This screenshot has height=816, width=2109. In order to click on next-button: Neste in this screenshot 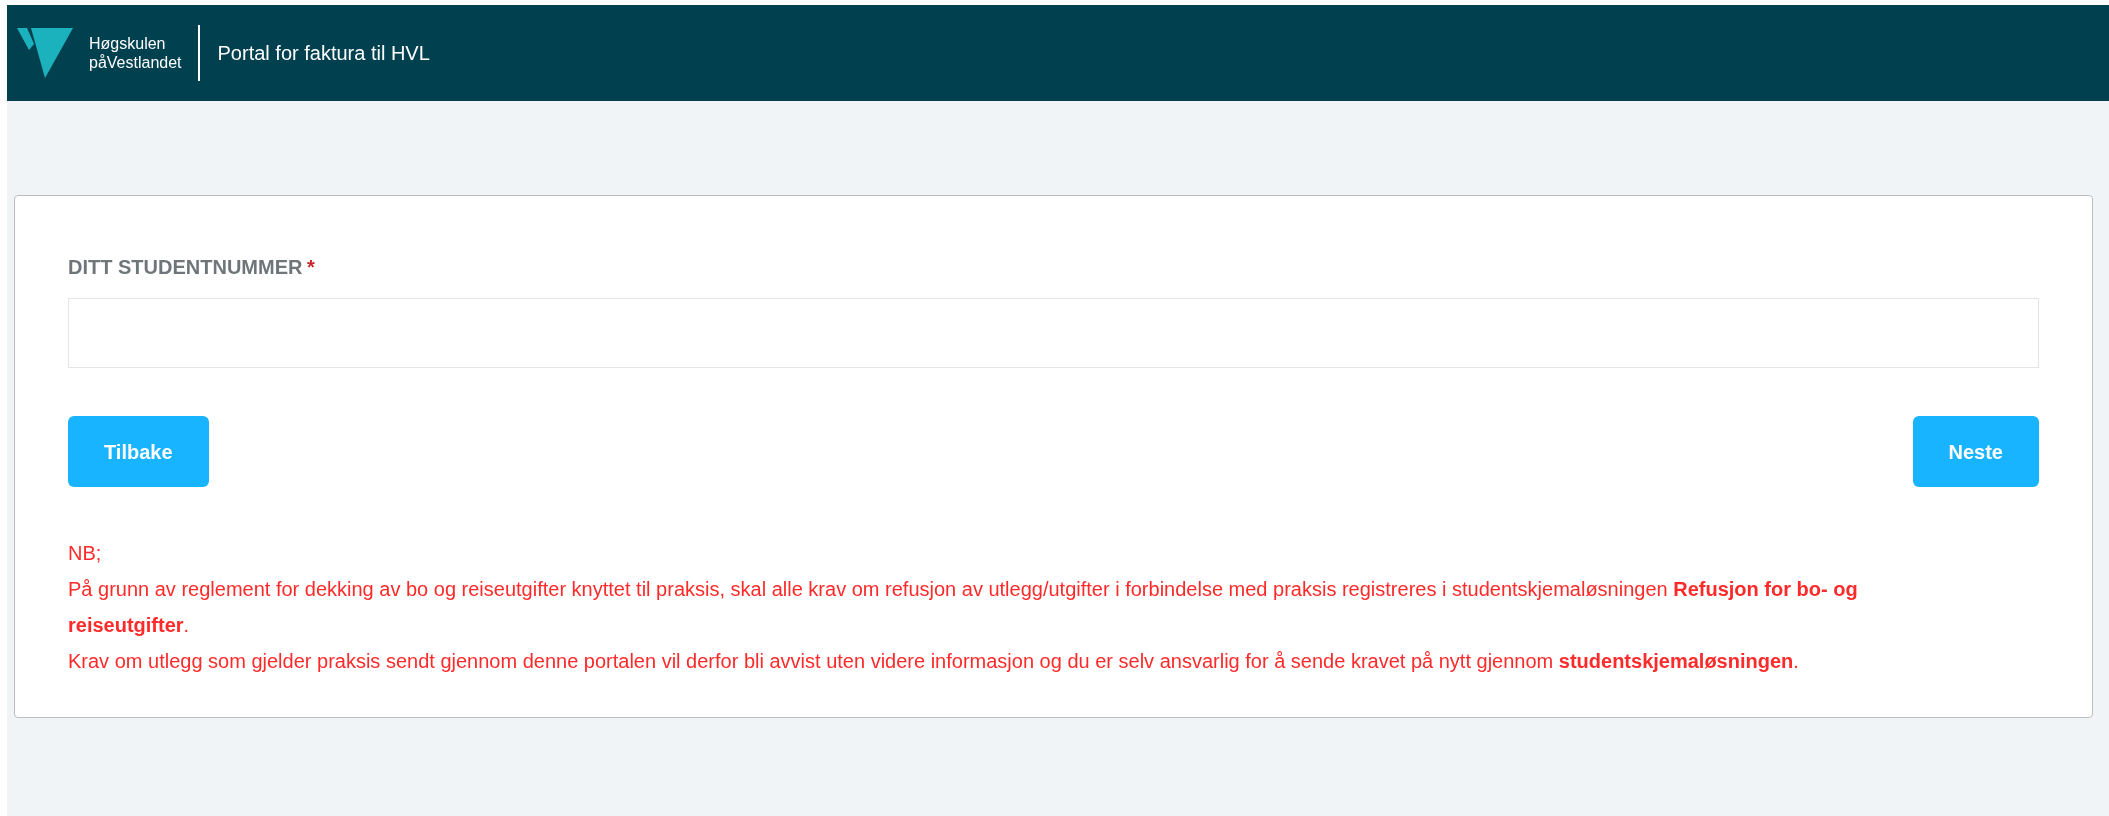, I will do `click(1975, 451)`.